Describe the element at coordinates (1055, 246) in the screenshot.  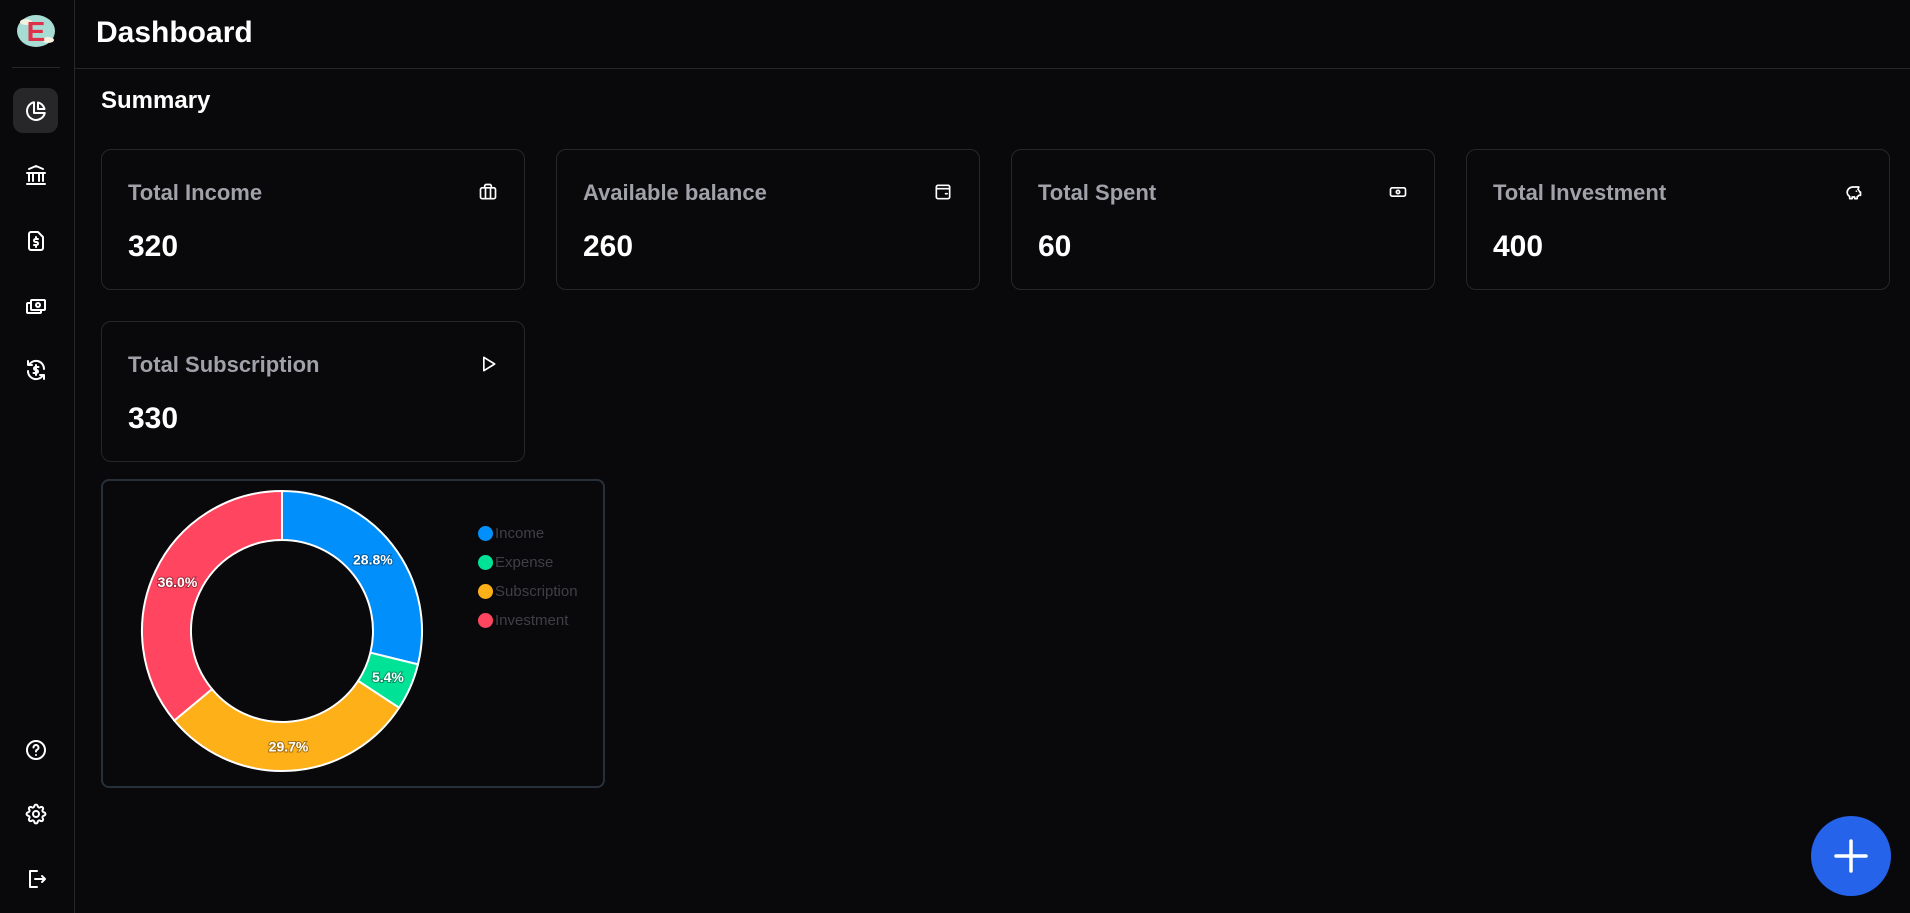
I see `card-value: 60` at that location.